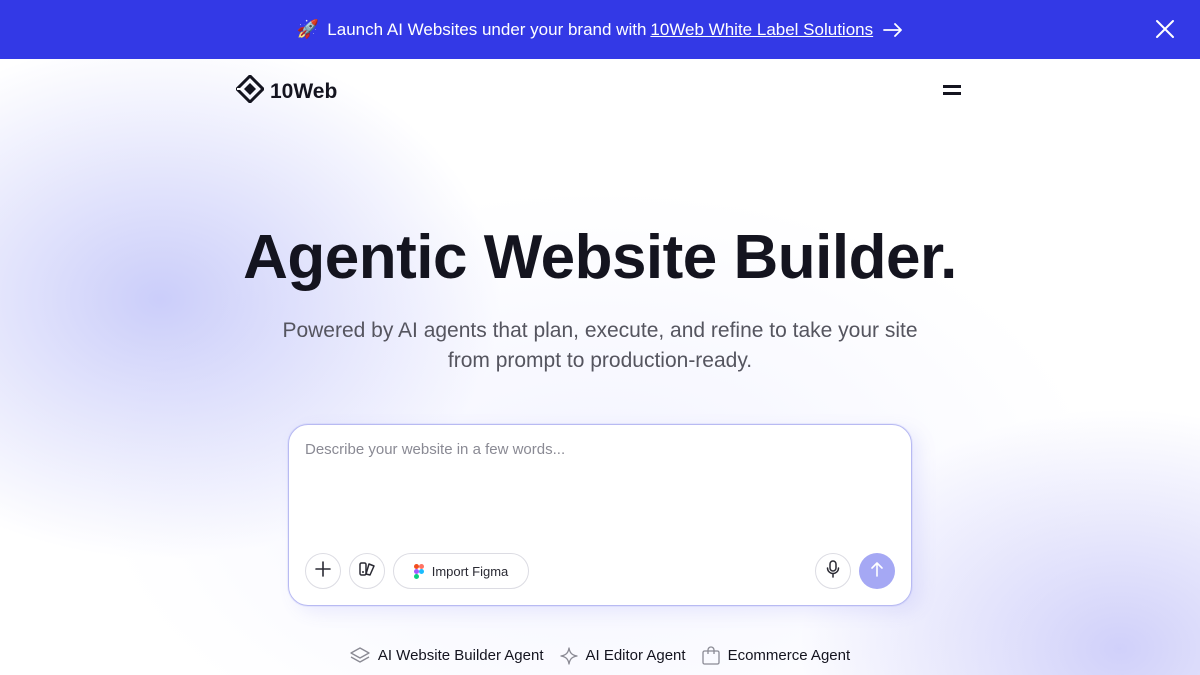 This screenshot has width=1200, height=675. I want to click on prompt-box: Import Figma, so click(600, 515).